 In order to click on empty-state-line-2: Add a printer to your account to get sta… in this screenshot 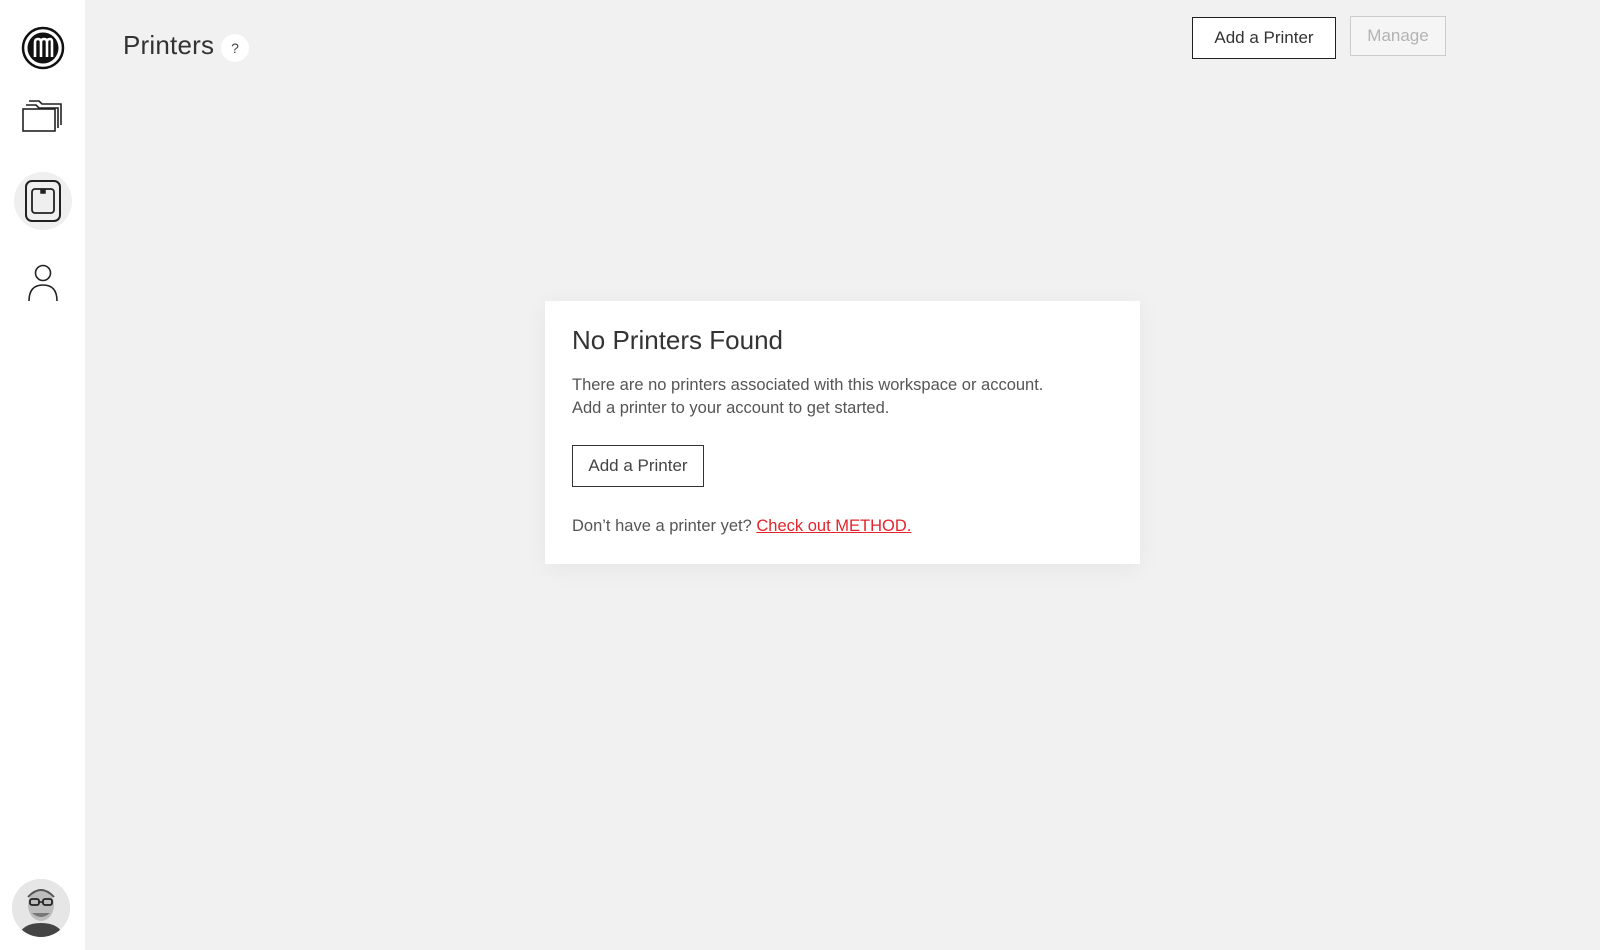, I will do `click(731, 408)`.